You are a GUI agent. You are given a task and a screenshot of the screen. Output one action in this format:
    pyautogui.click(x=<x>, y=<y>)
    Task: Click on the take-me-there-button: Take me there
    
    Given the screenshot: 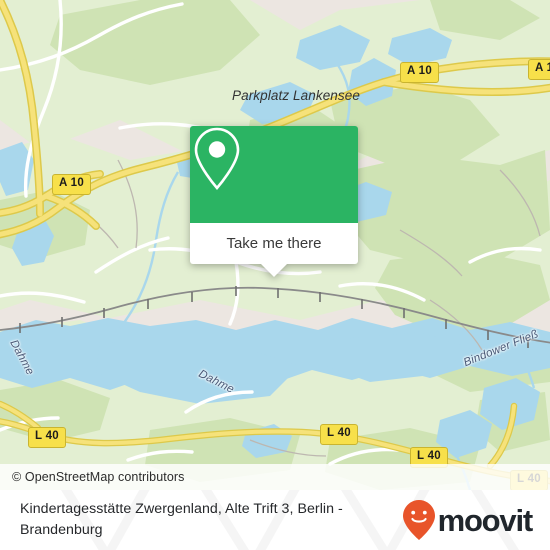 What is the action you would take?
    pyautogui.click(x=274, y=243)
    